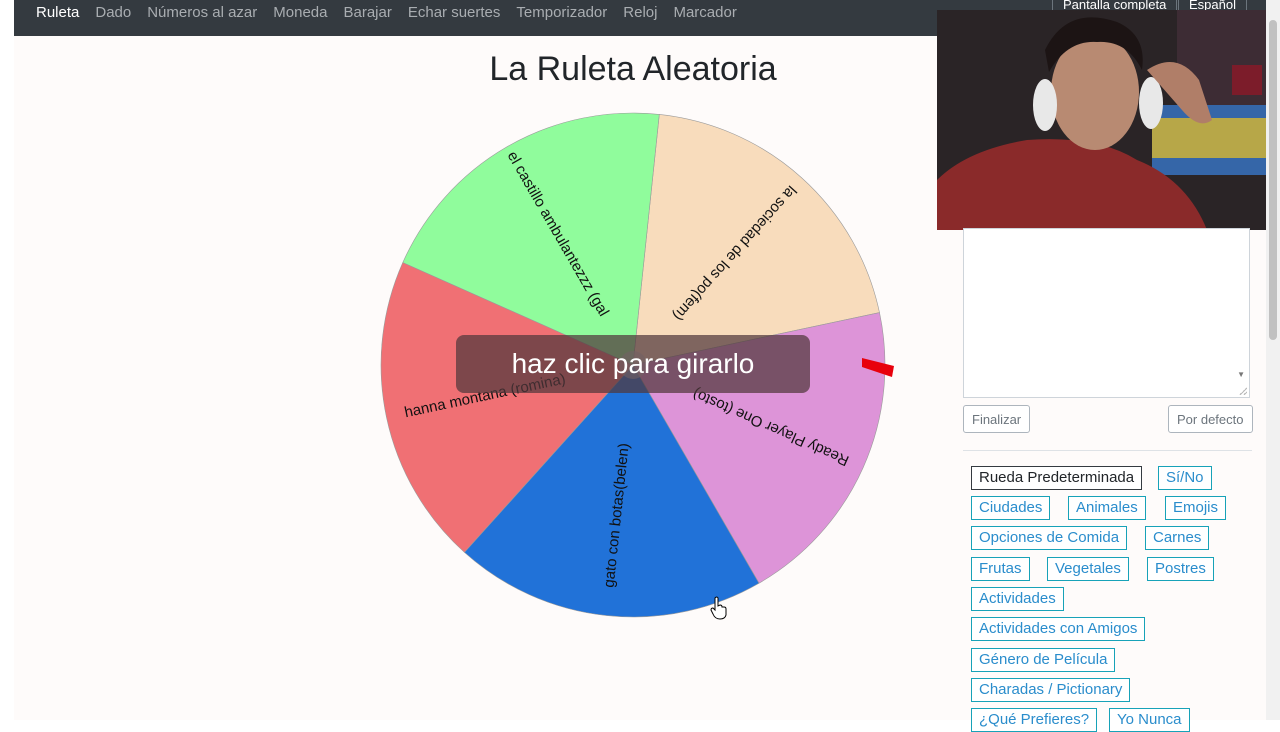 This screenshot has height=732, width=1280. I want to click on nav-link-dado: Dado, so click(113, 12).